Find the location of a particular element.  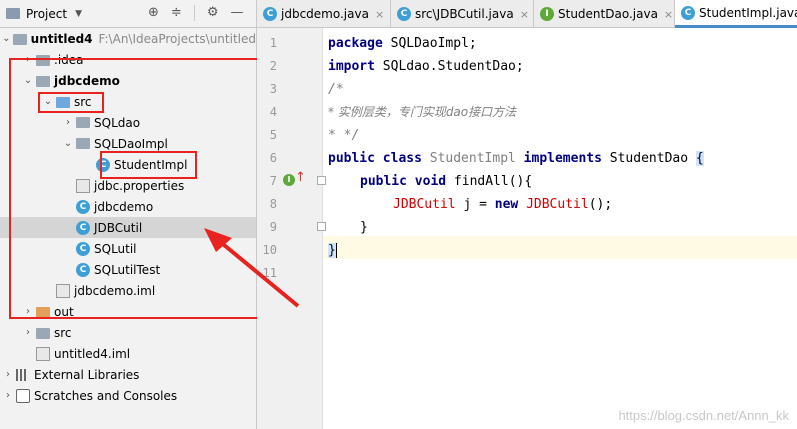

interface-icon: I is located at coordinates (547, 14).